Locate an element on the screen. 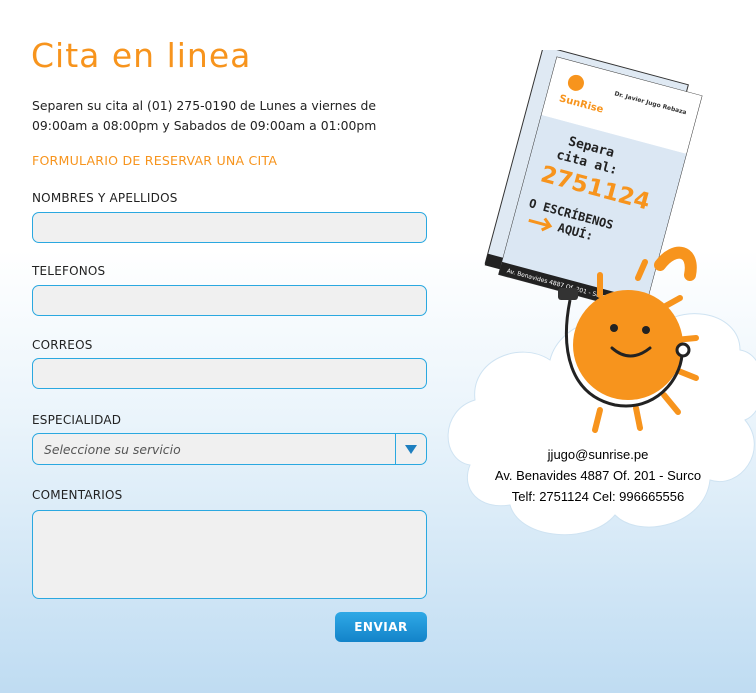 This screenshot has height=693, width=756. contact-address: Av. Benavides 4887 Of. 201 - Surco is located at coordinates (598, 475).